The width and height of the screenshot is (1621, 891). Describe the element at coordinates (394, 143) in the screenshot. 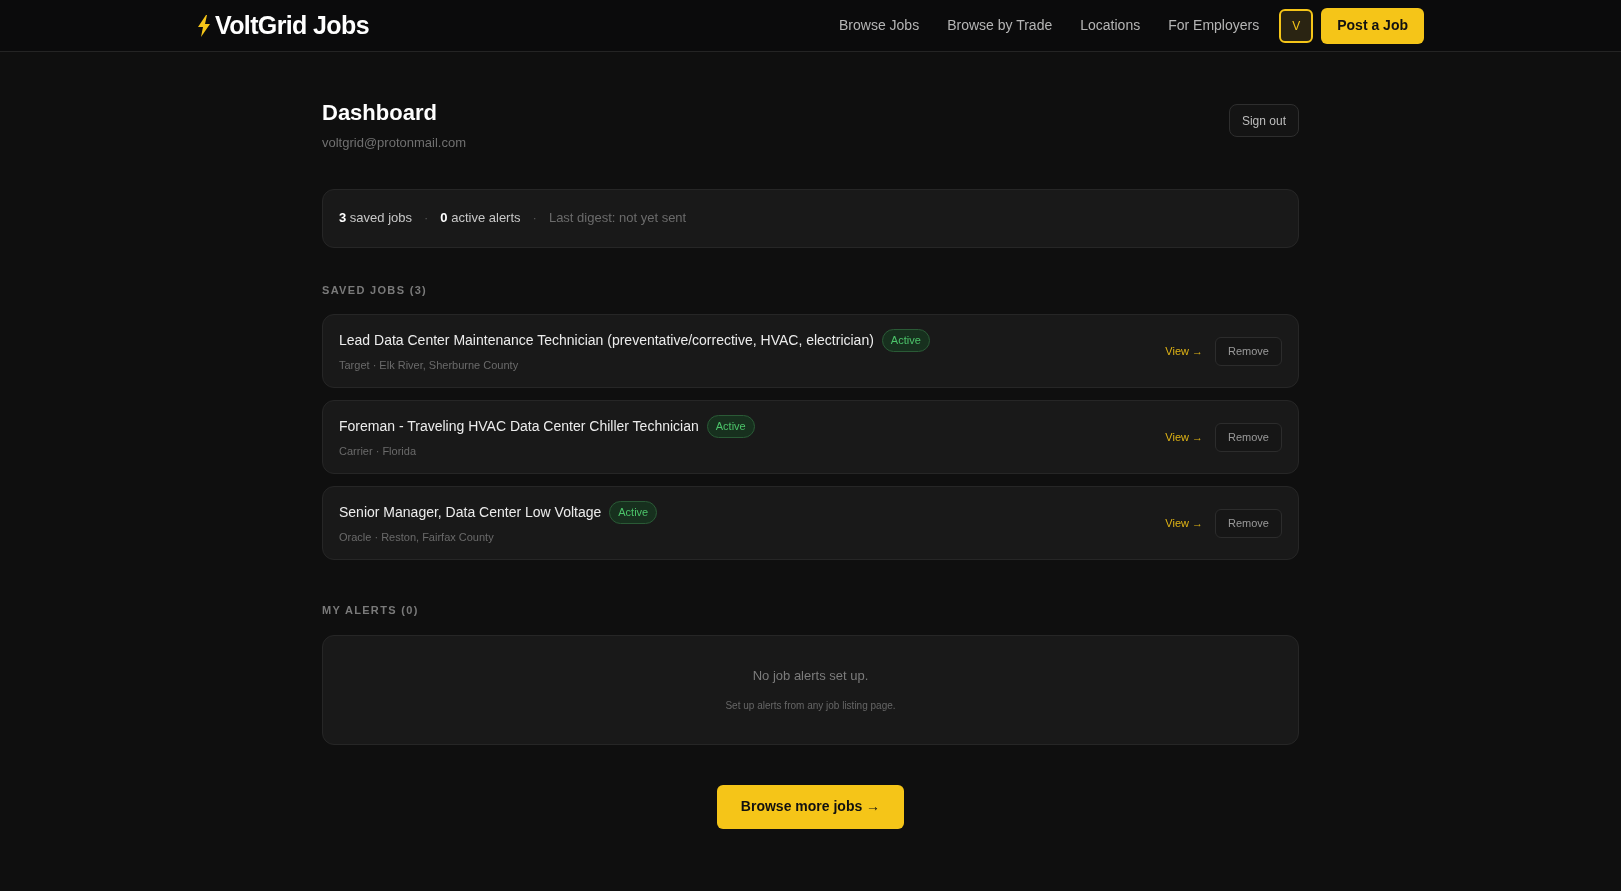

I see `user-email: voltgrid@protonmail.com` at that location.